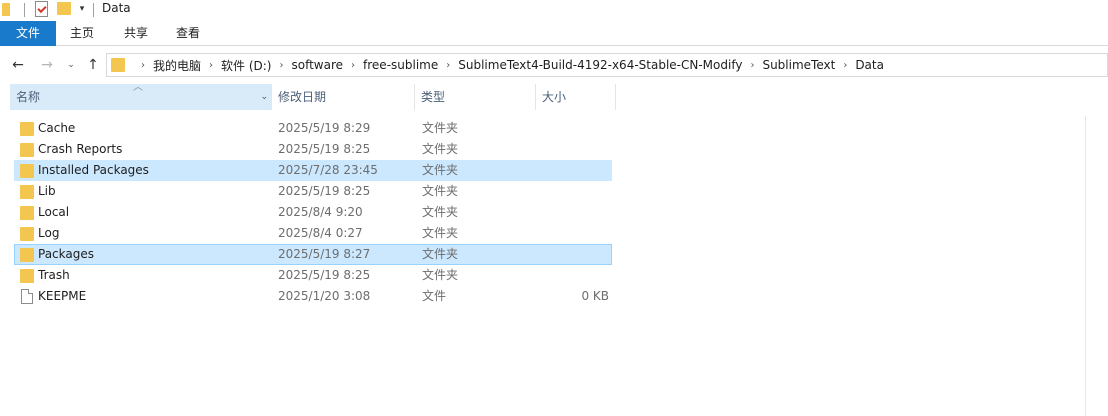 The width and height of the screenshot is (1108, 416). Describe the element at coordinates (343, 97) in the screenshot. I see `column-header-date: 修改日期` at that location.